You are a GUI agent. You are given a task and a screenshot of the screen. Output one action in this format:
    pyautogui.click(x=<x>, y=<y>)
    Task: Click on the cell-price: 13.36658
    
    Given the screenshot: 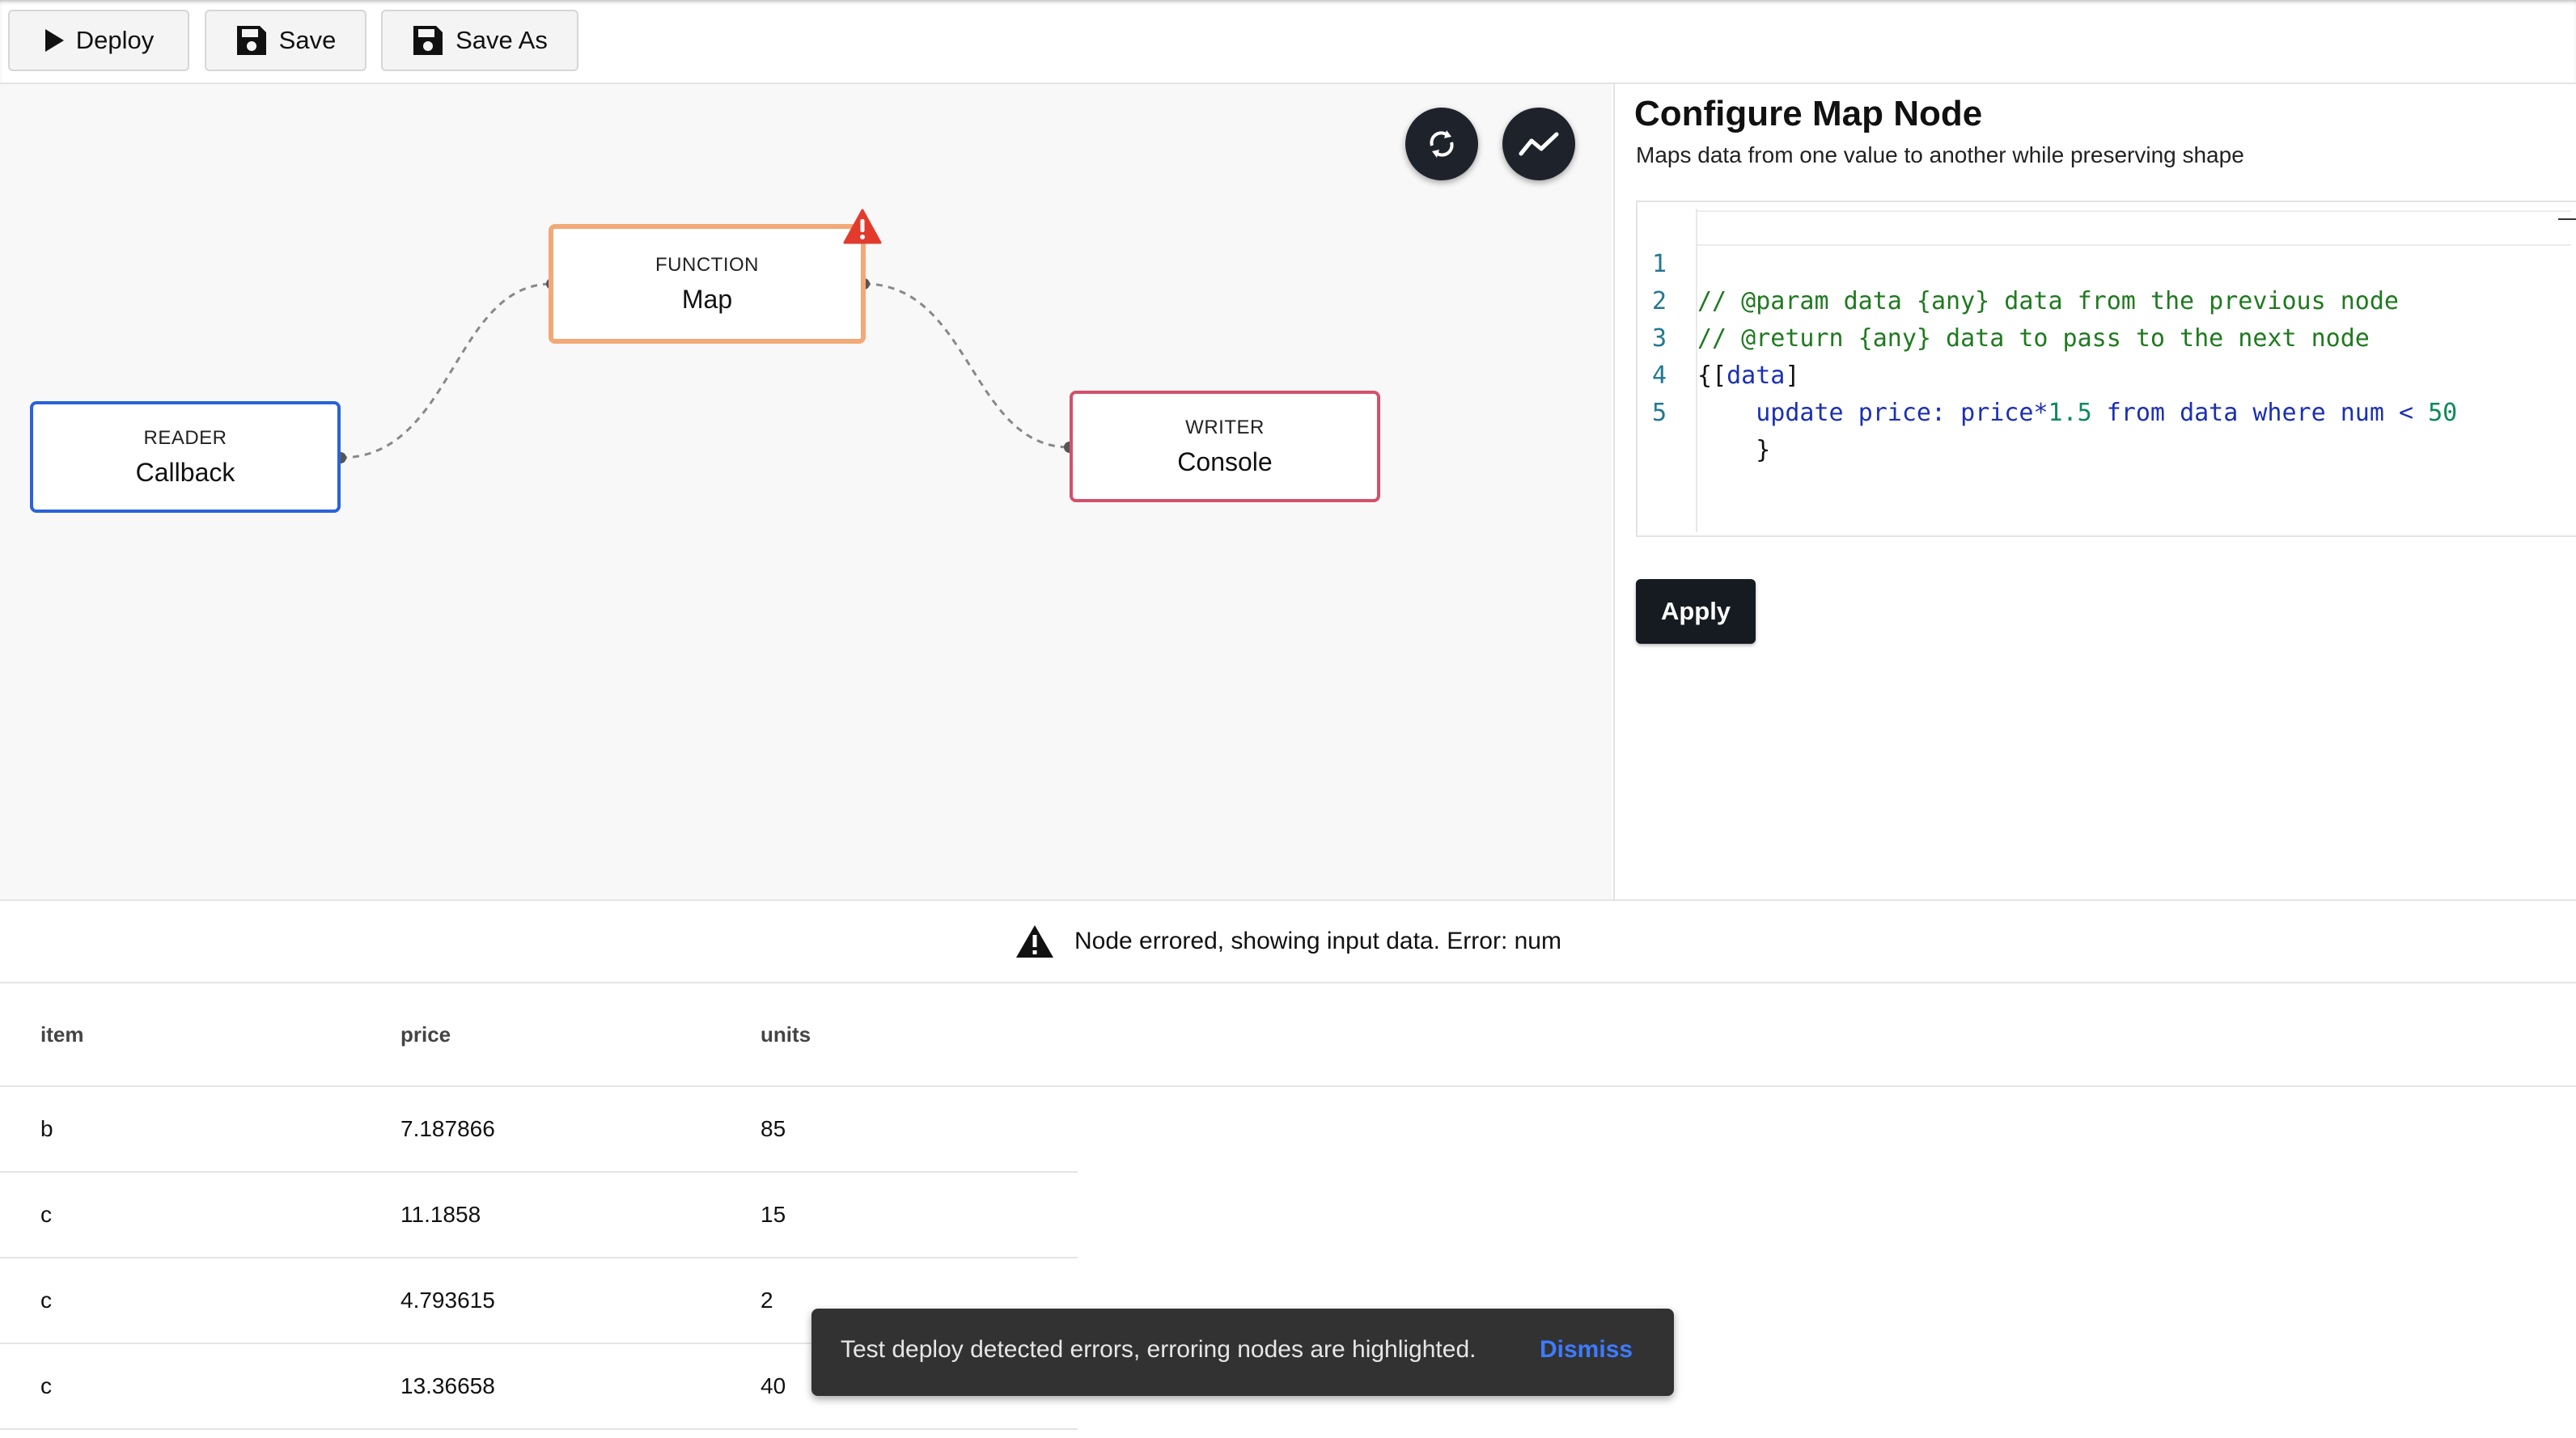 What is the action you would take?
    pyautogui.click(x=447, y=1385)
    